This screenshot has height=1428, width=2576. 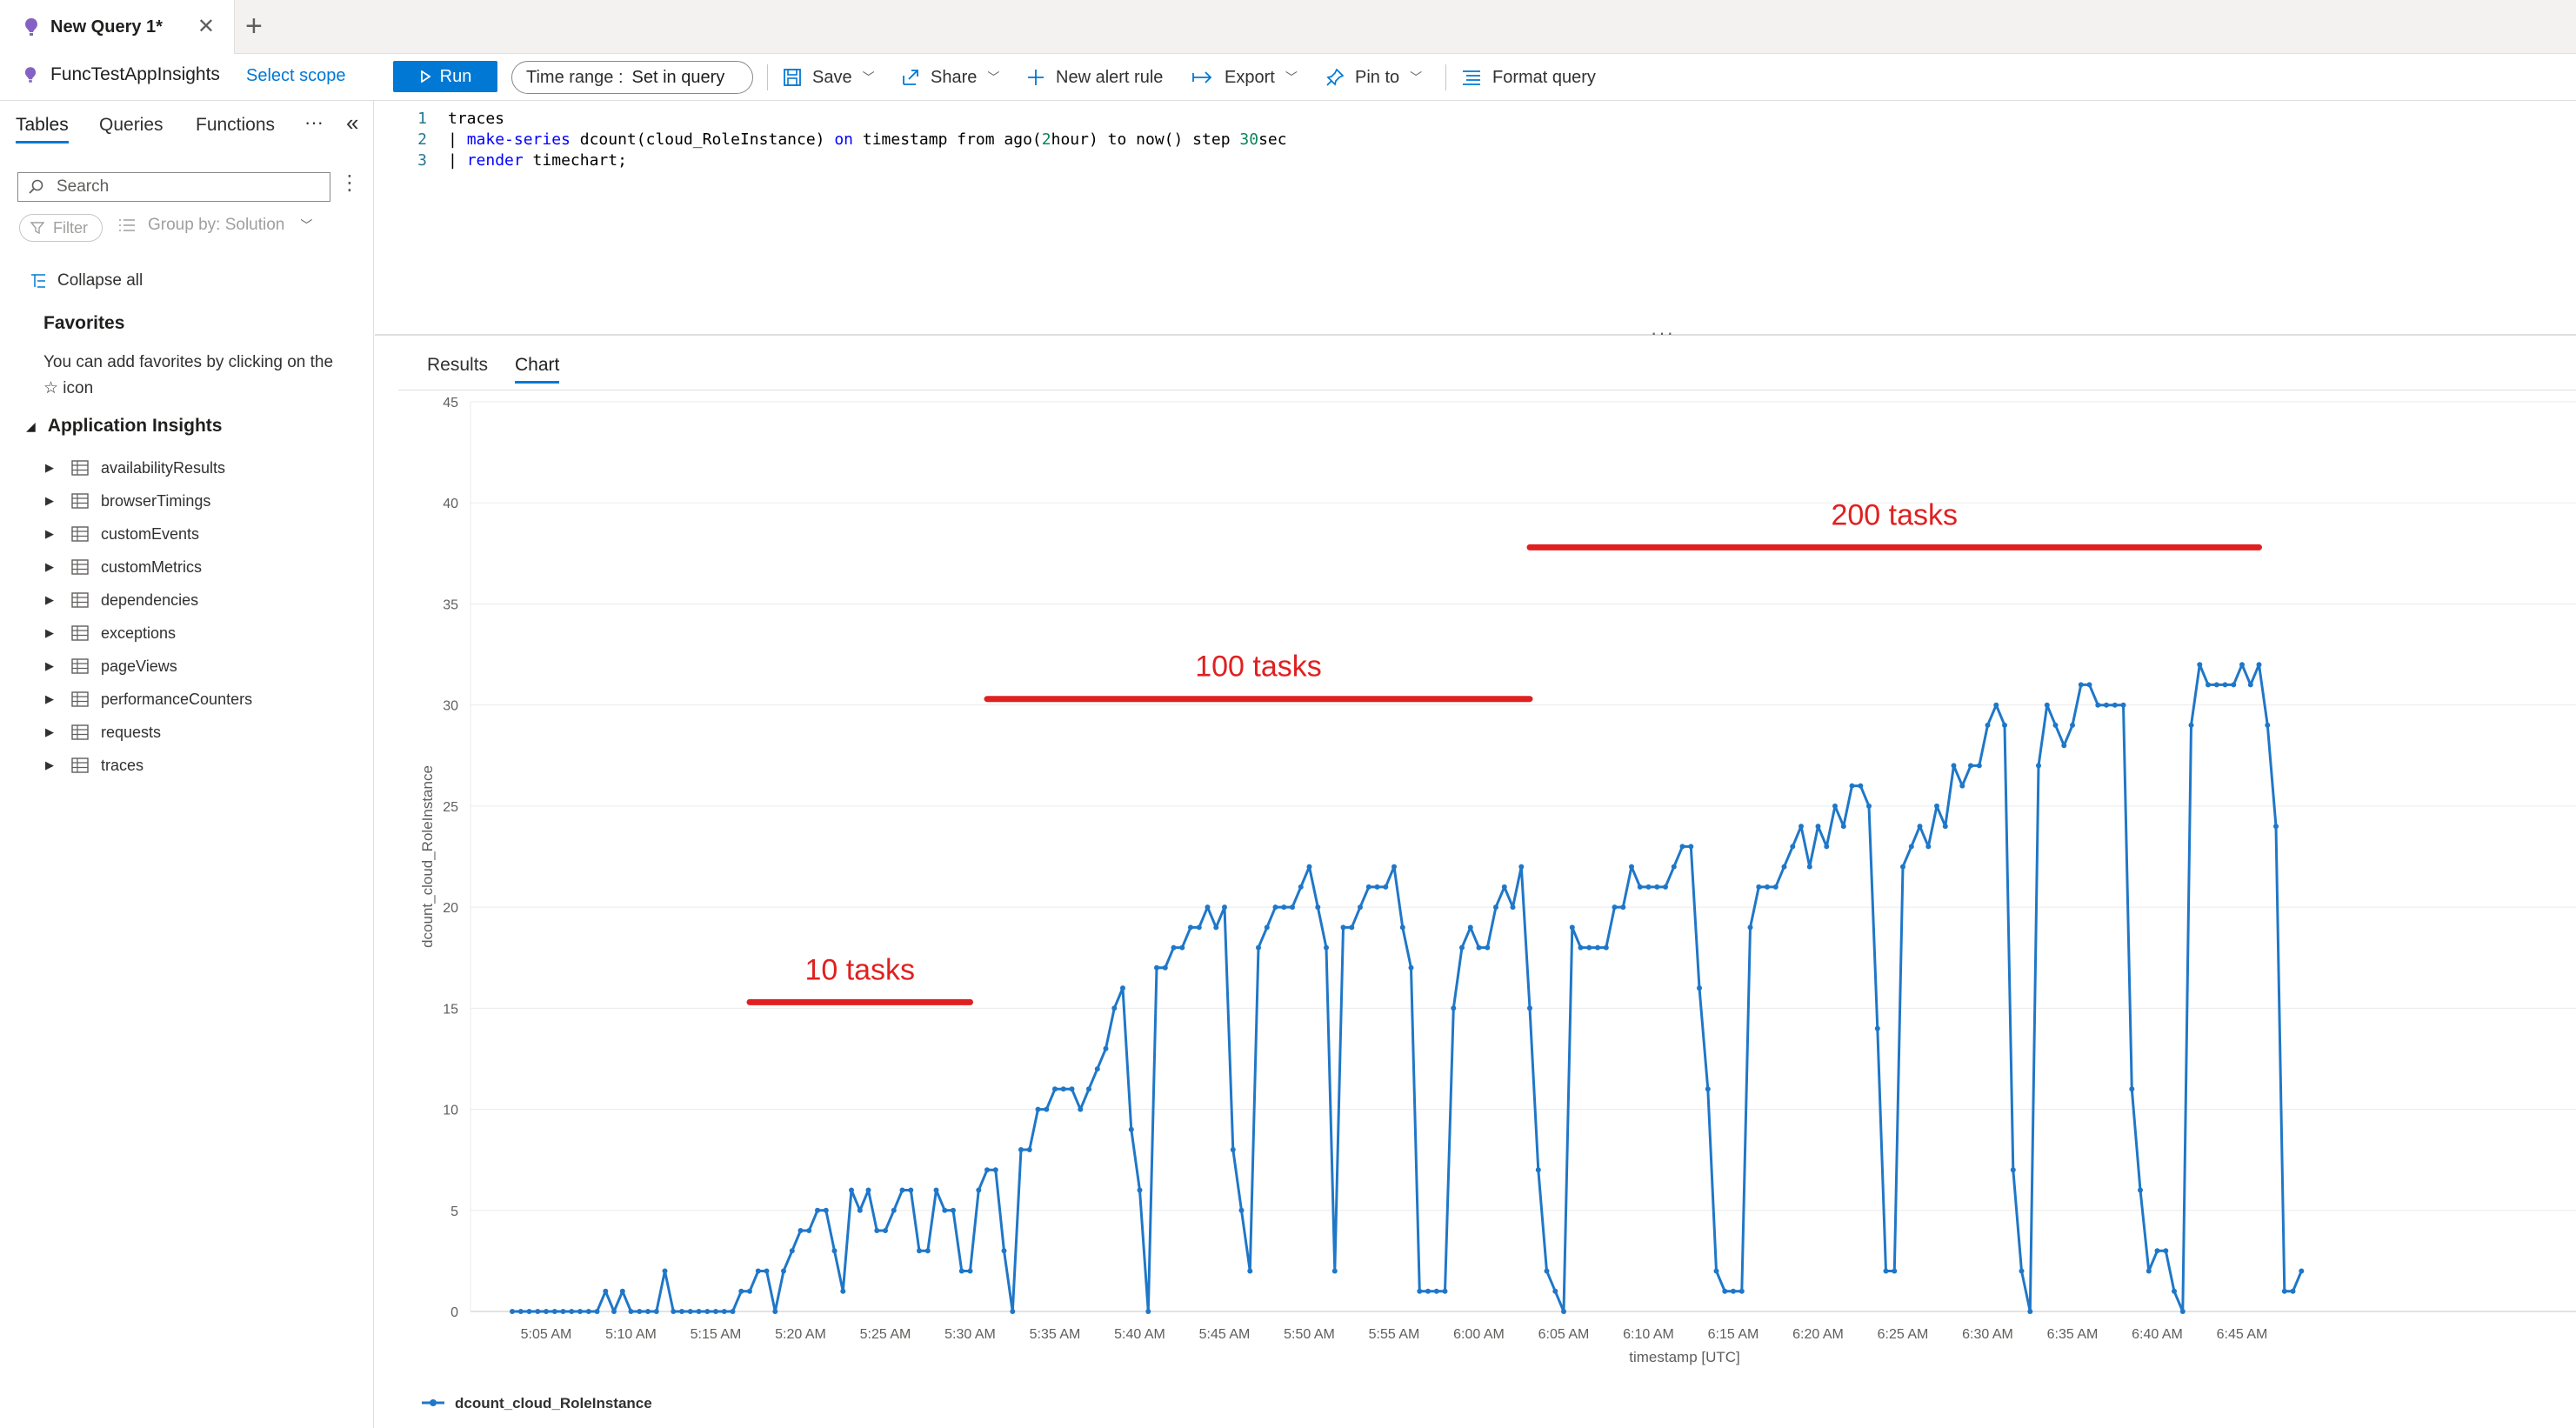 What do you see at coordinates (61, 228) in the screenshot?
I see `filter-button: Filter` at bounding box center [61, 228].